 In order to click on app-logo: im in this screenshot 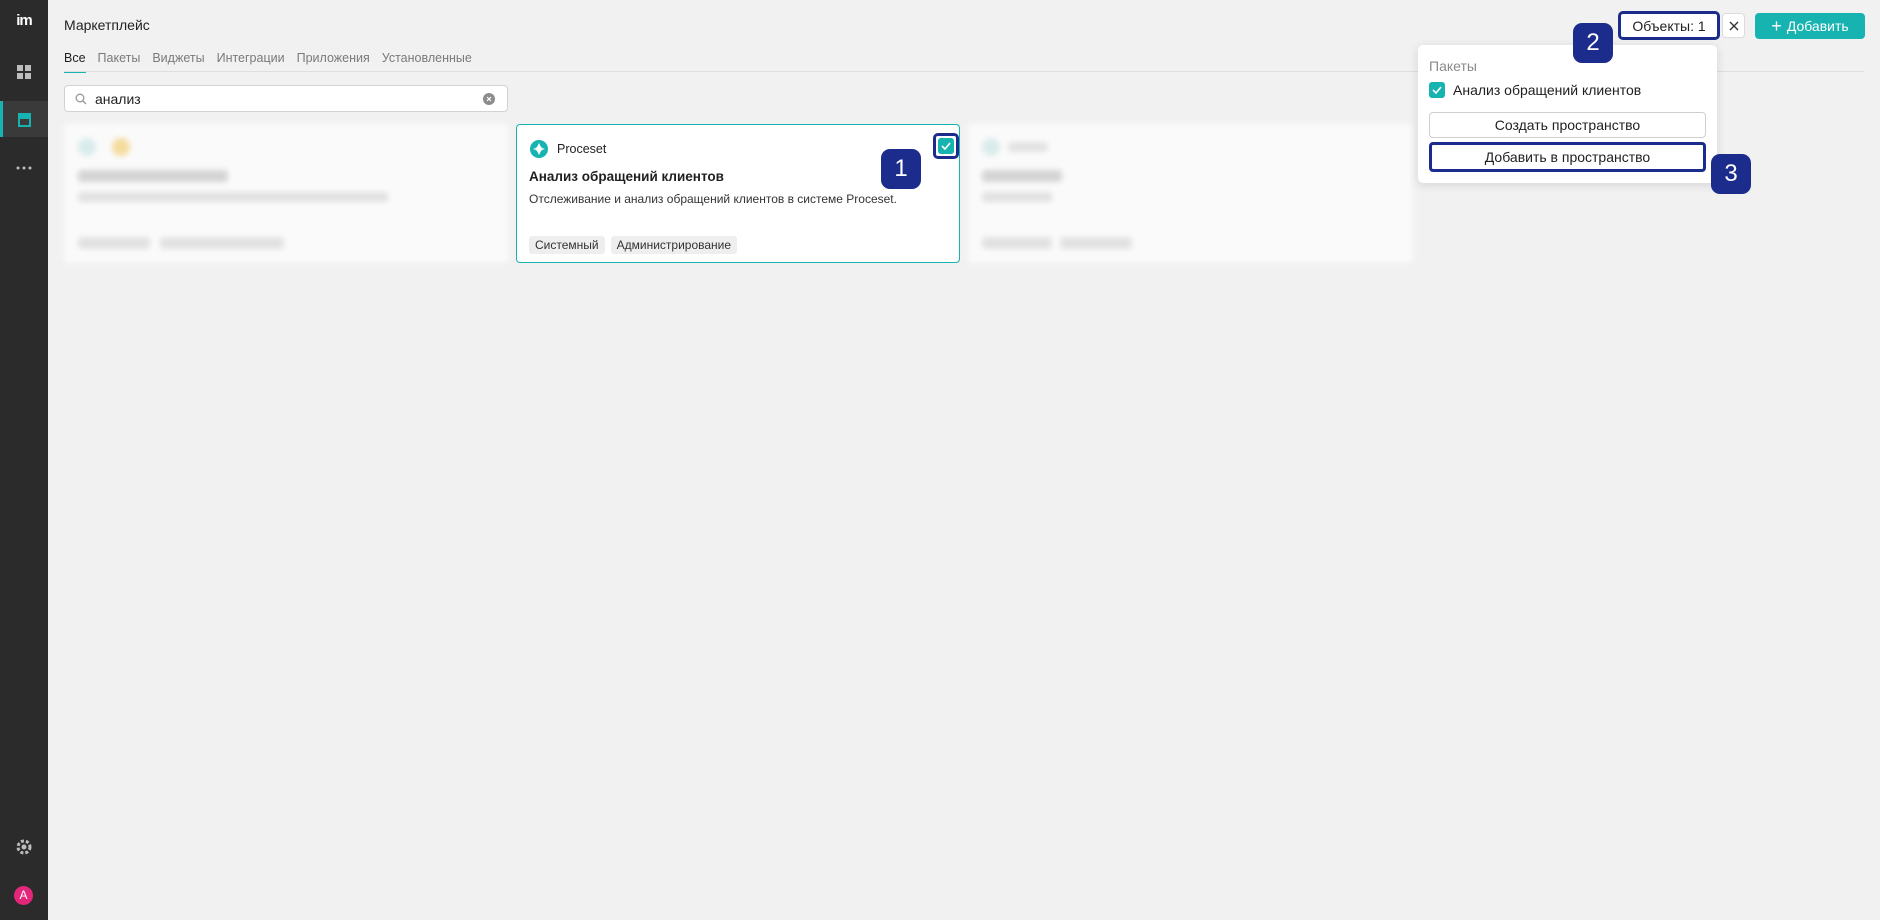, I will do `click(24, 20)`.